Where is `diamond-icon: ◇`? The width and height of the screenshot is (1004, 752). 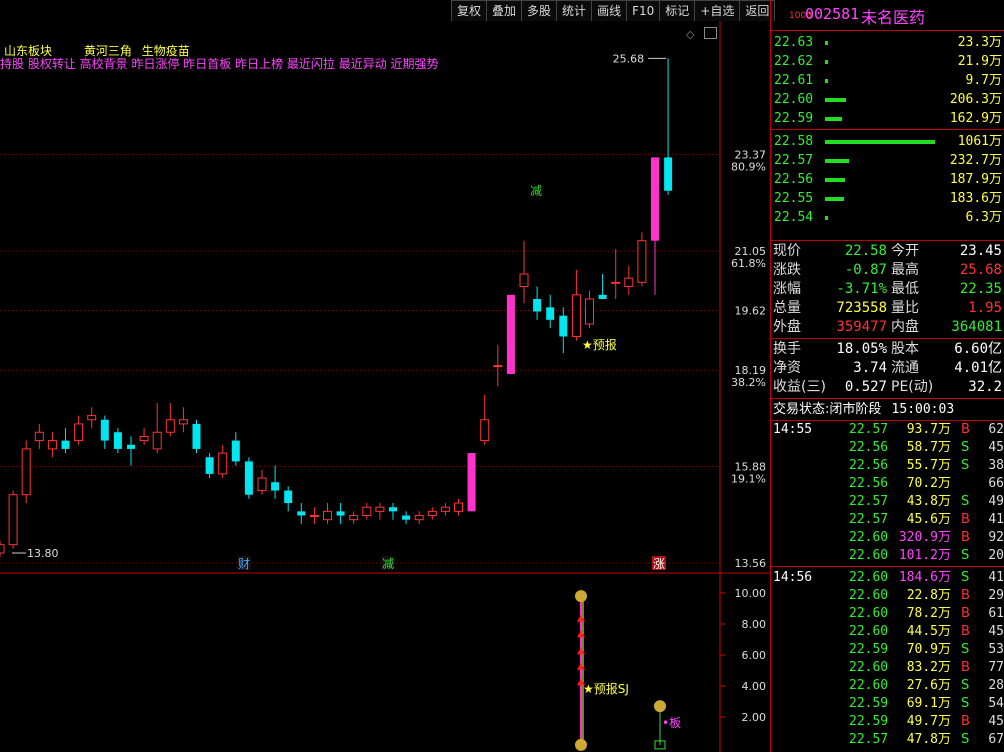 diamond-icon: ◇ is located at coordinates (690, 34).